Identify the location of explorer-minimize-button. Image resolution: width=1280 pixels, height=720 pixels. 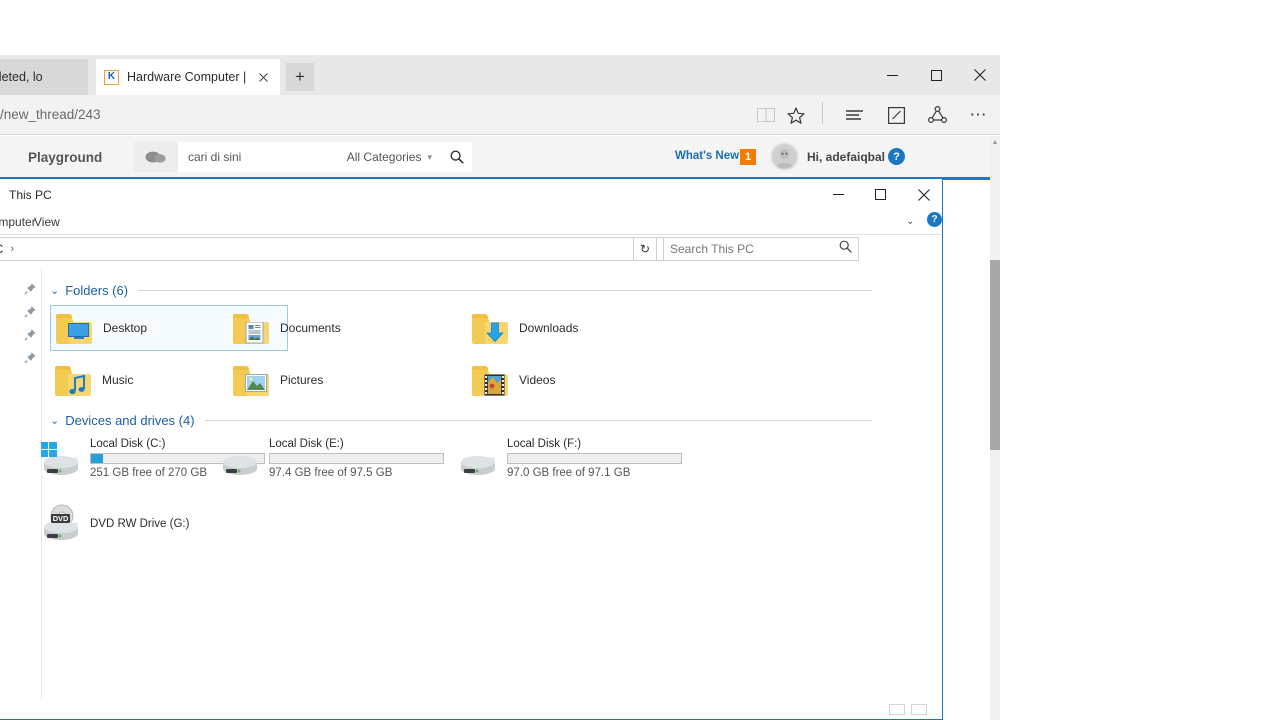
(838, 194).